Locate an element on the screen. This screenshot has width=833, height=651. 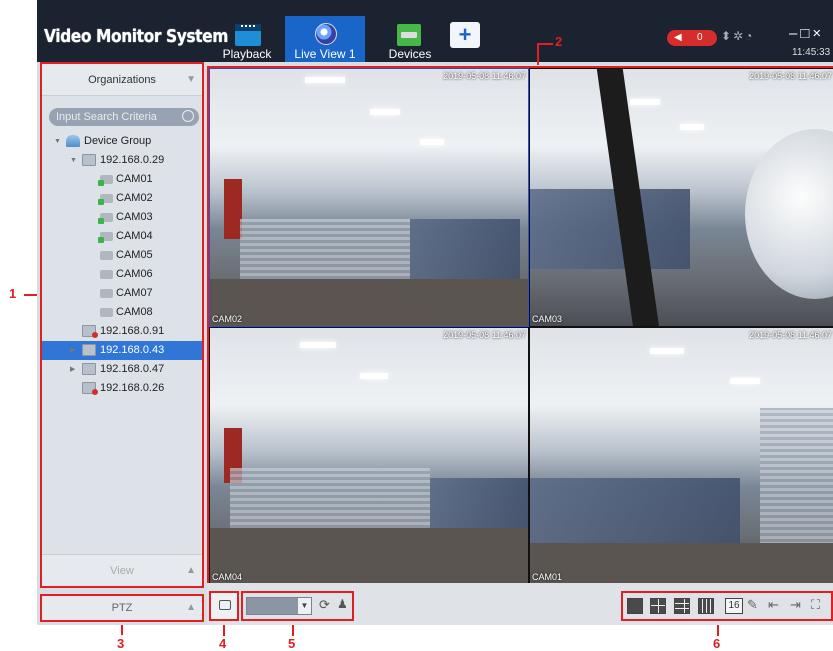
stream-select: ▼ is located at coordinates (279, 606).